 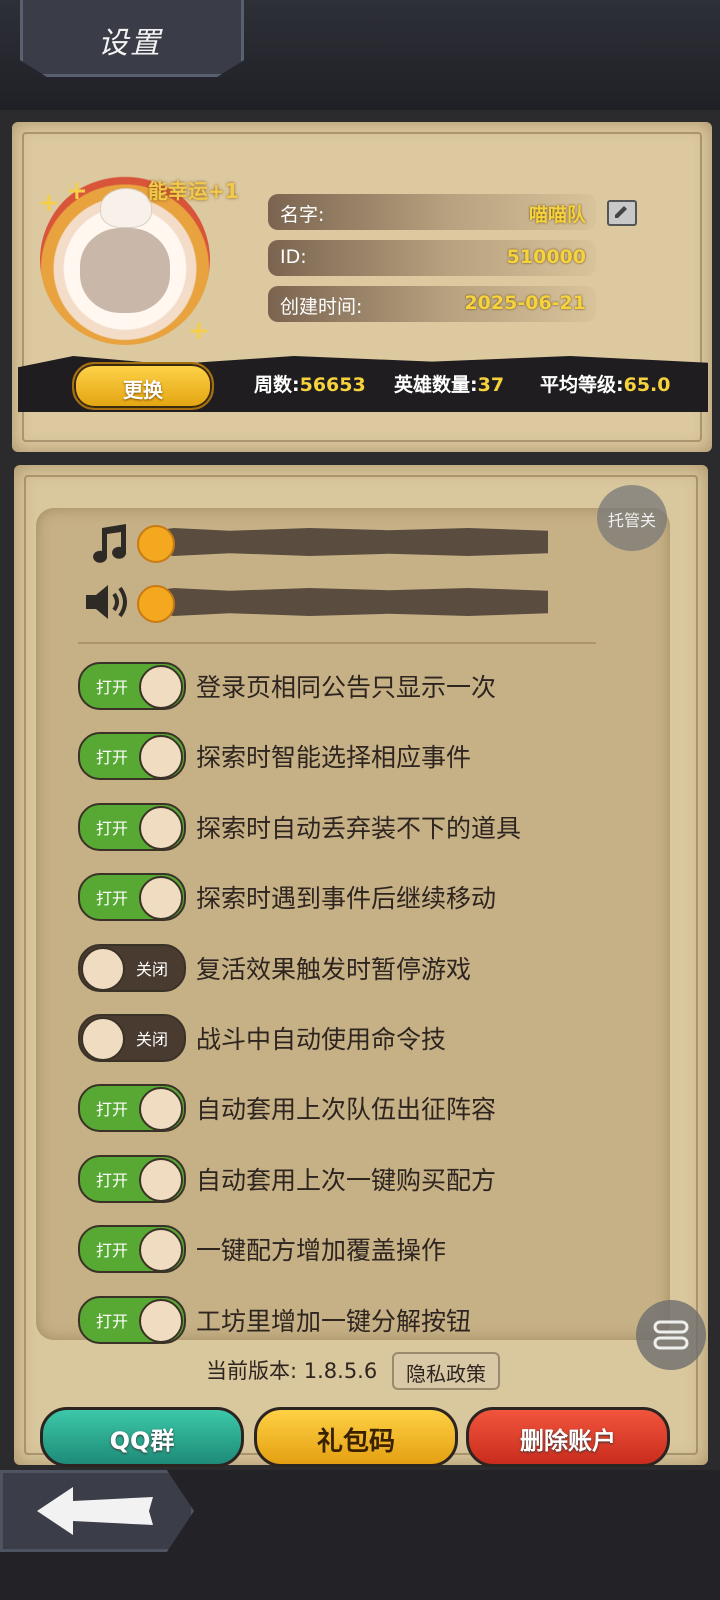 I want to click on setting-row: 打开 探索时遇到事件后继续移动, so click(x=358, y=897).